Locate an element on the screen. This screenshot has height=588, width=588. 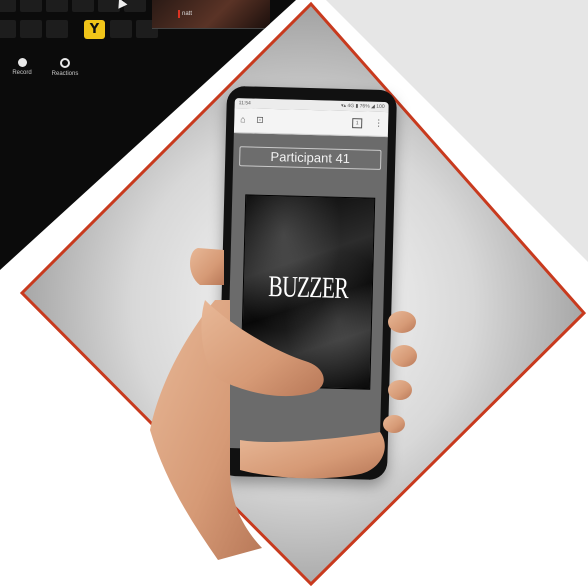
buzzer-button: BUZZER is located at coordinates (308, 292).